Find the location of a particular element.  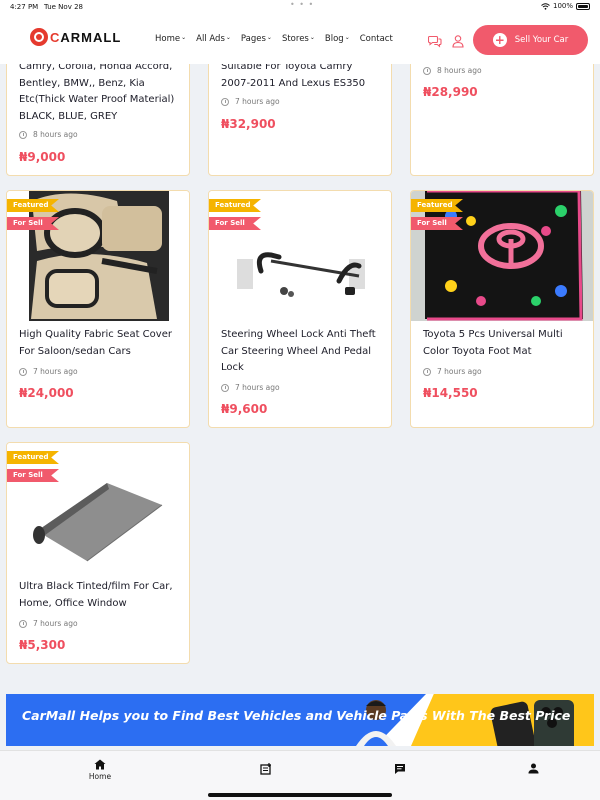

tab-messages is located at coordinates (400, 768).